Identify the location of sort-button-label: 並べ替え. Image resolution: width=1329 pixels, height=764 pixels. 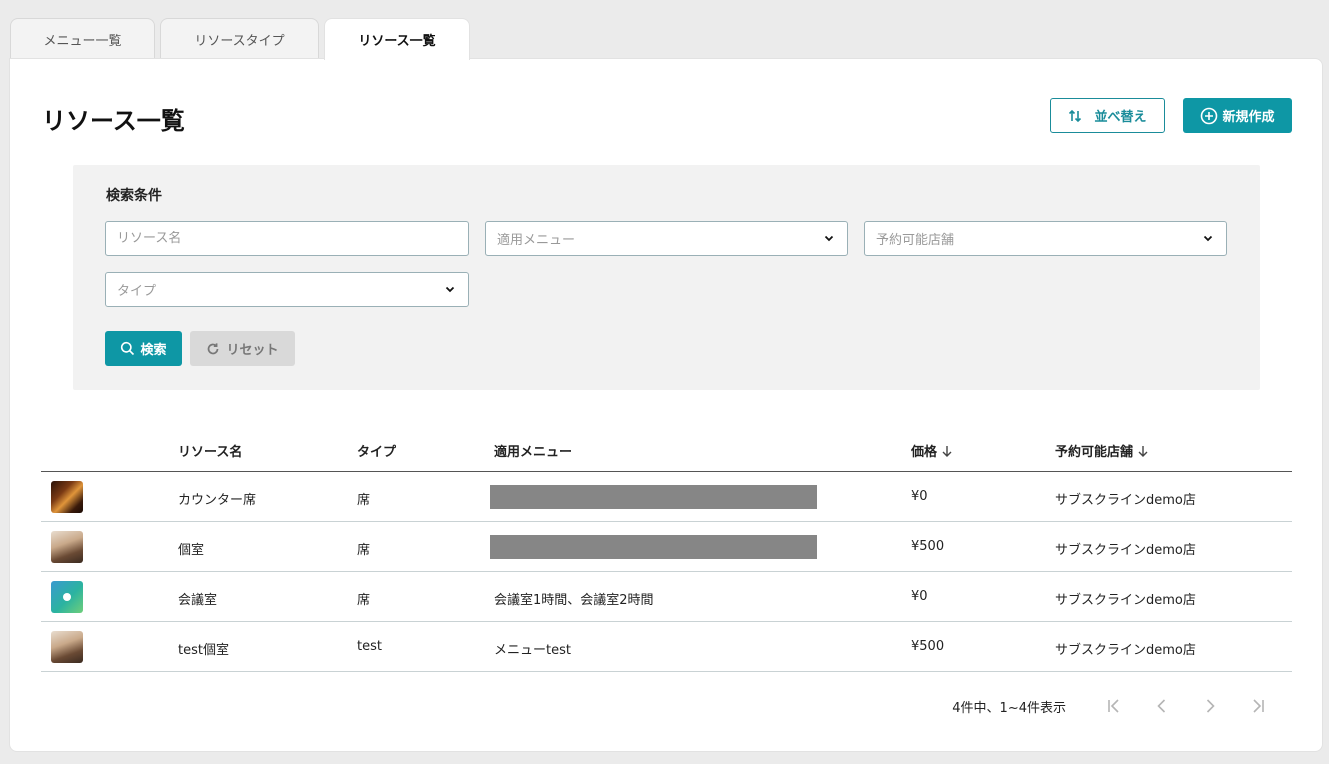
(1120, 117).